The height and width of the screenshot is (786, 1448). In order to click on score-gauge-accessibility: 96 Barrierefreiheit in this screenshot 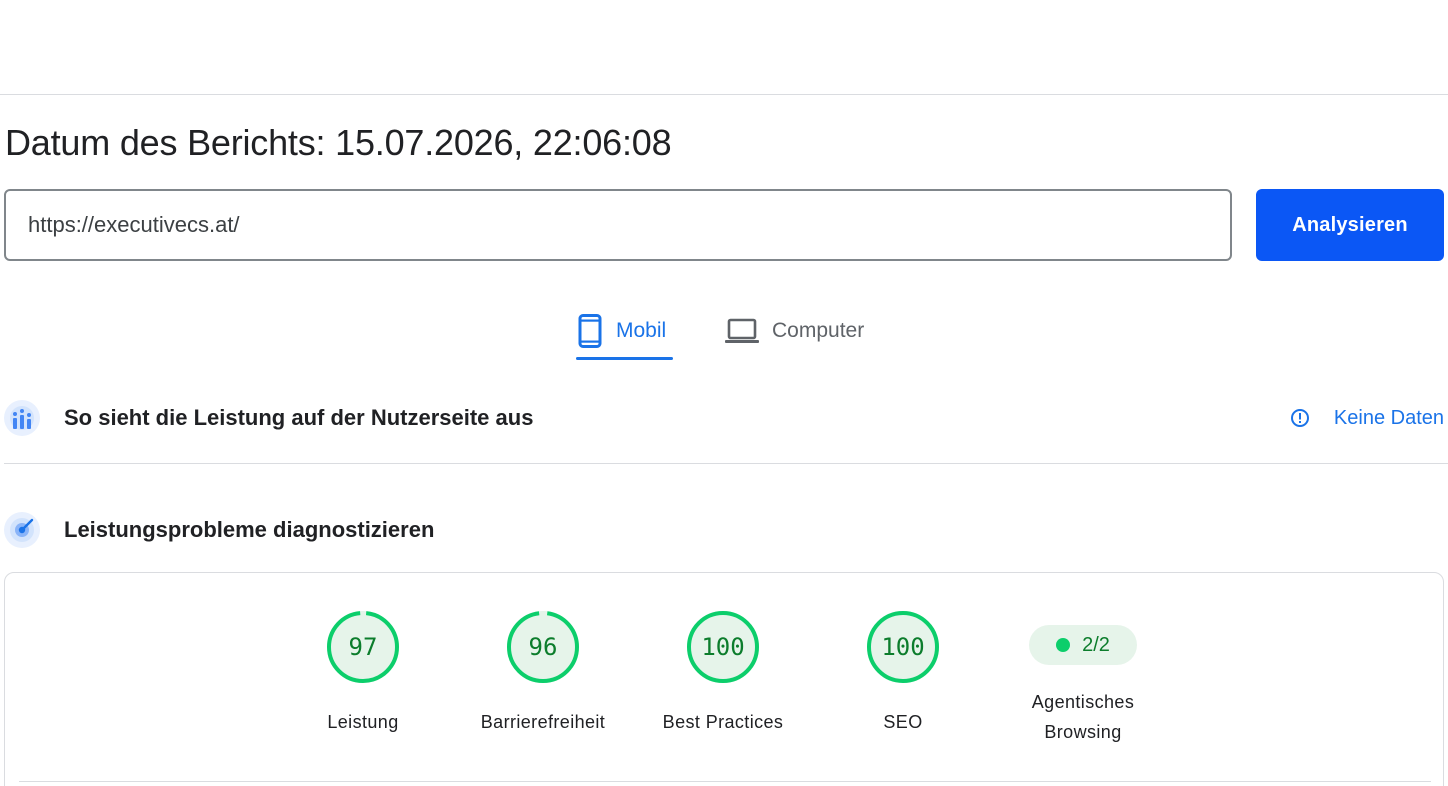, I will do `click(543, 673)`.